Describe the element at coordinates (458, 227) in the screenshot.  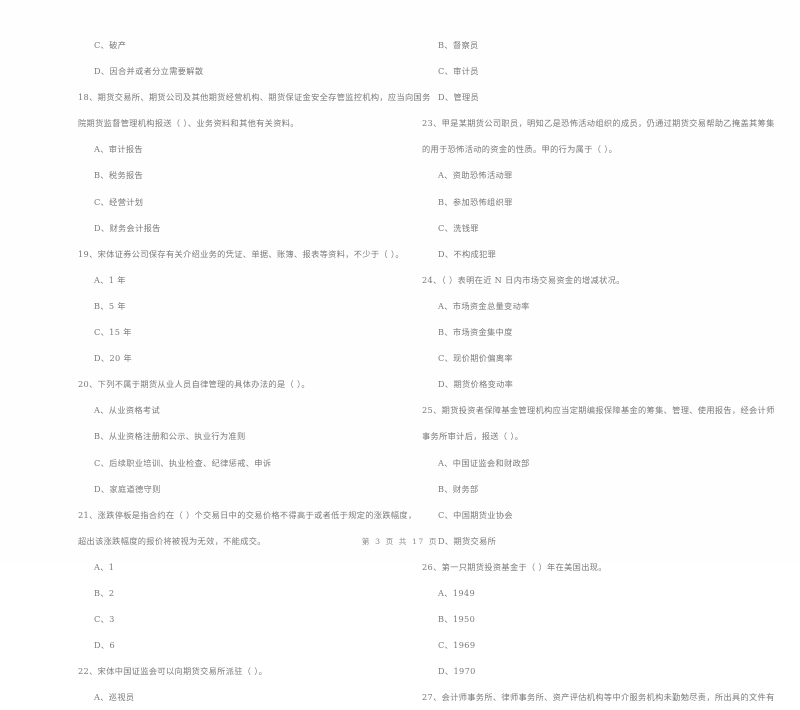
I see `answer-option-line: C、洗钱罪` at that location.